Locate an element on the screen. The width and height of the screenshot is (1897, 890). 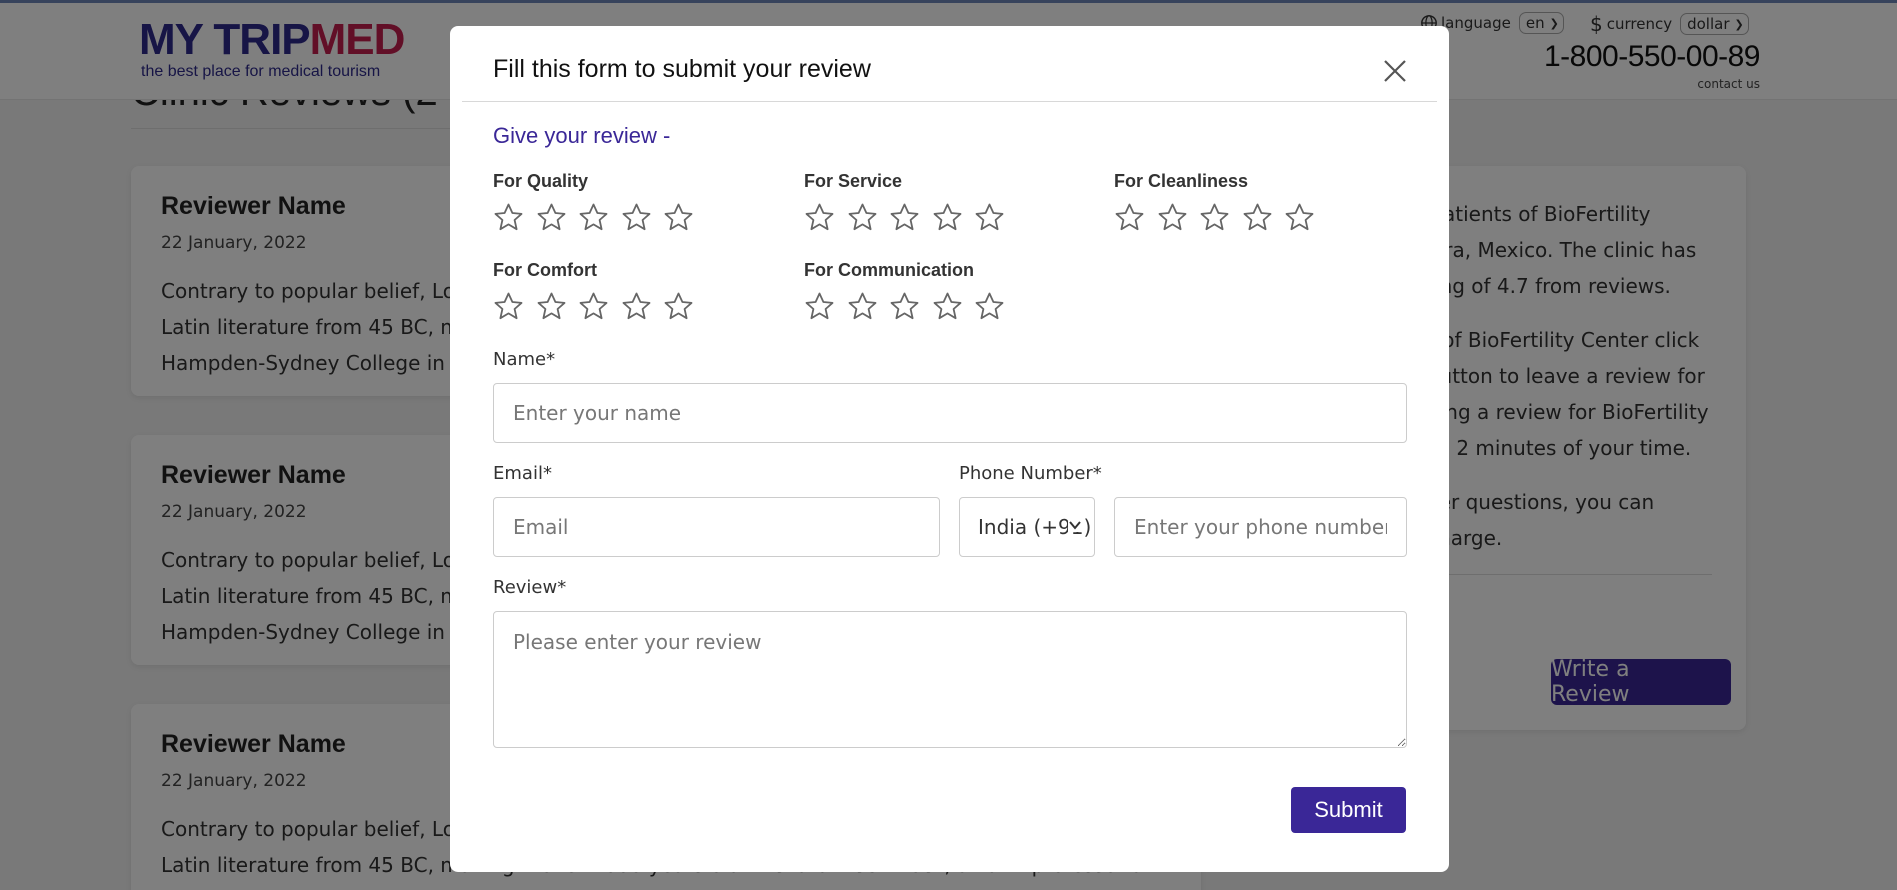
rating-label: For Comfort is located at coordinates (545, 270).